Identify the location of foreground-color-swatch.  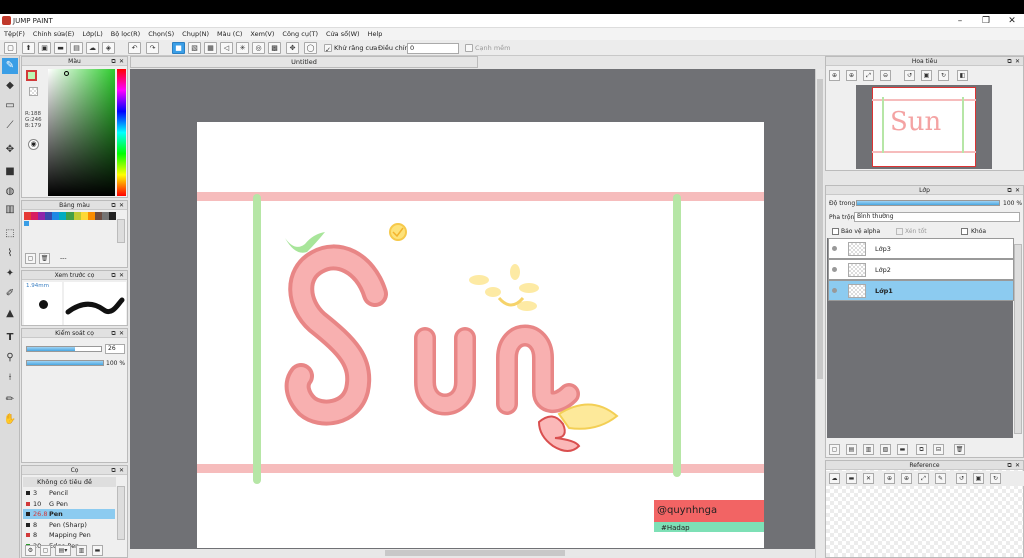
(31, 75).